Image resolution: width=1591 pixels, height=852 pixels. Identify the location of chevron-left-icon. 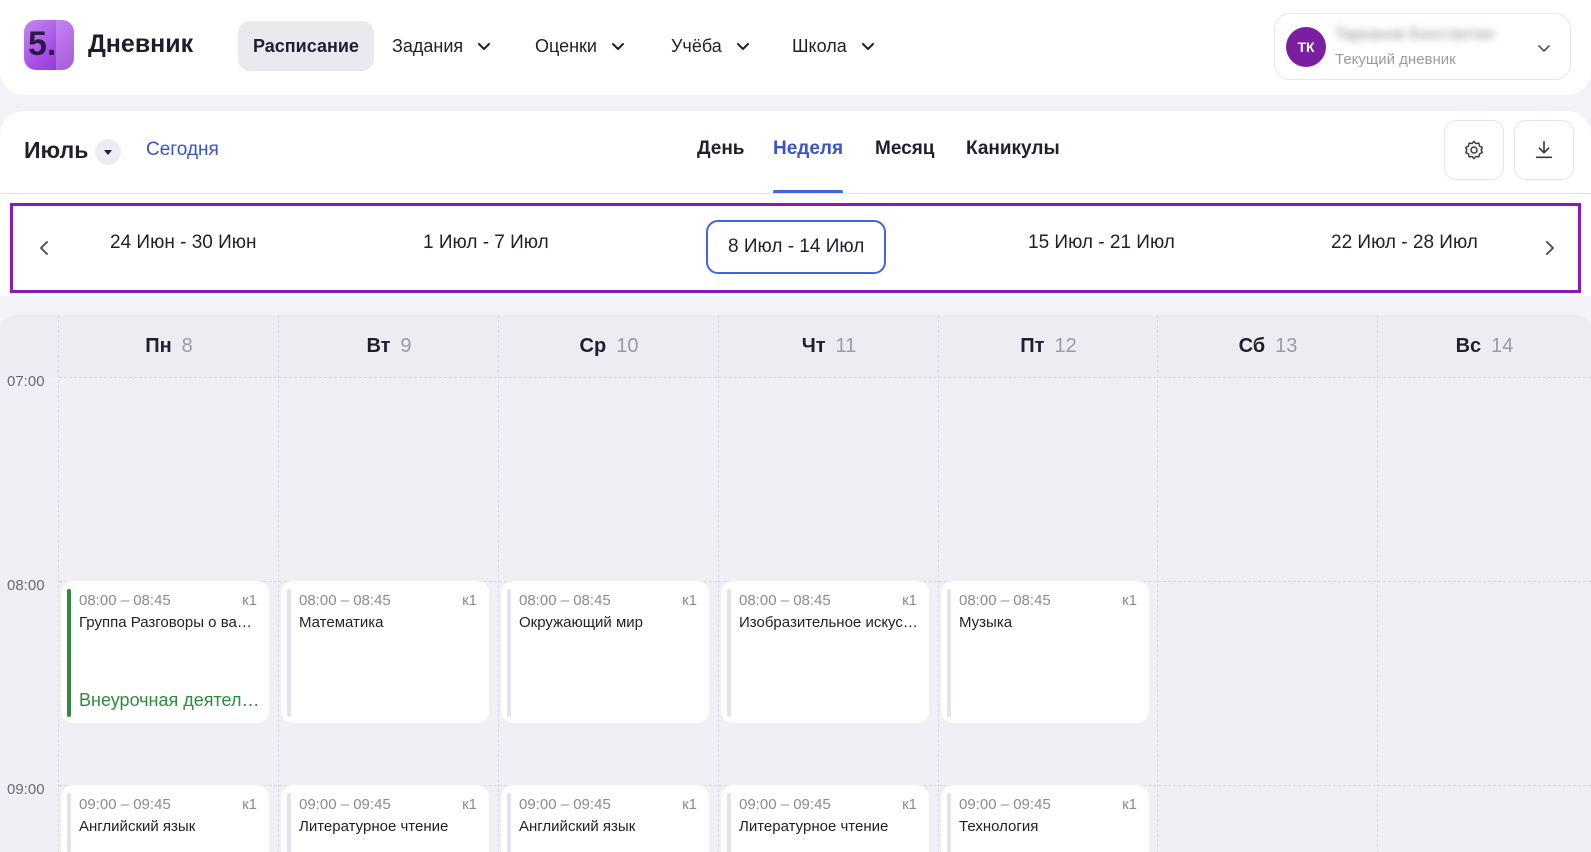
(44, 248).